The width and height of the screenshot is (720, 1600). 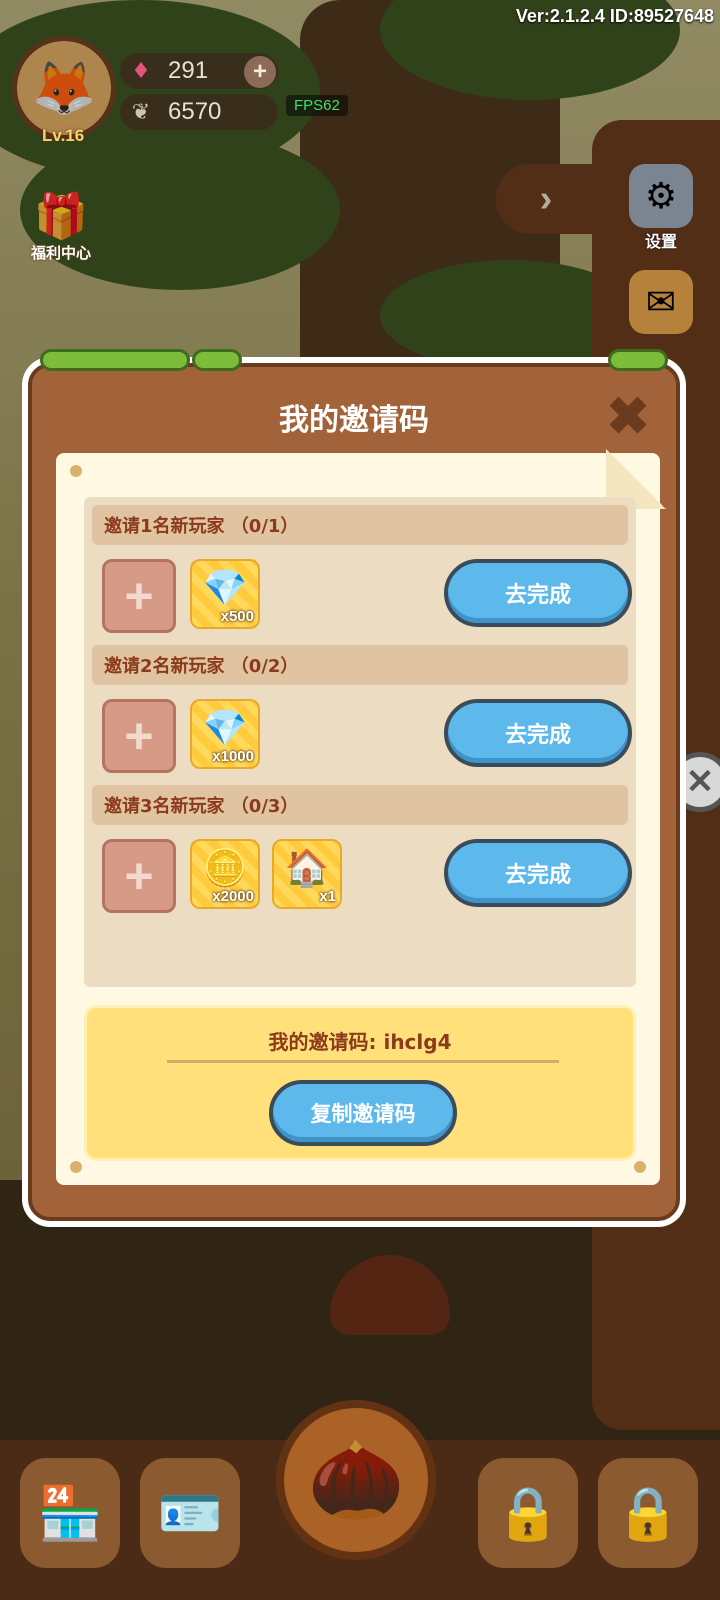 I want to click on divider, so click(x=363, y=1061).